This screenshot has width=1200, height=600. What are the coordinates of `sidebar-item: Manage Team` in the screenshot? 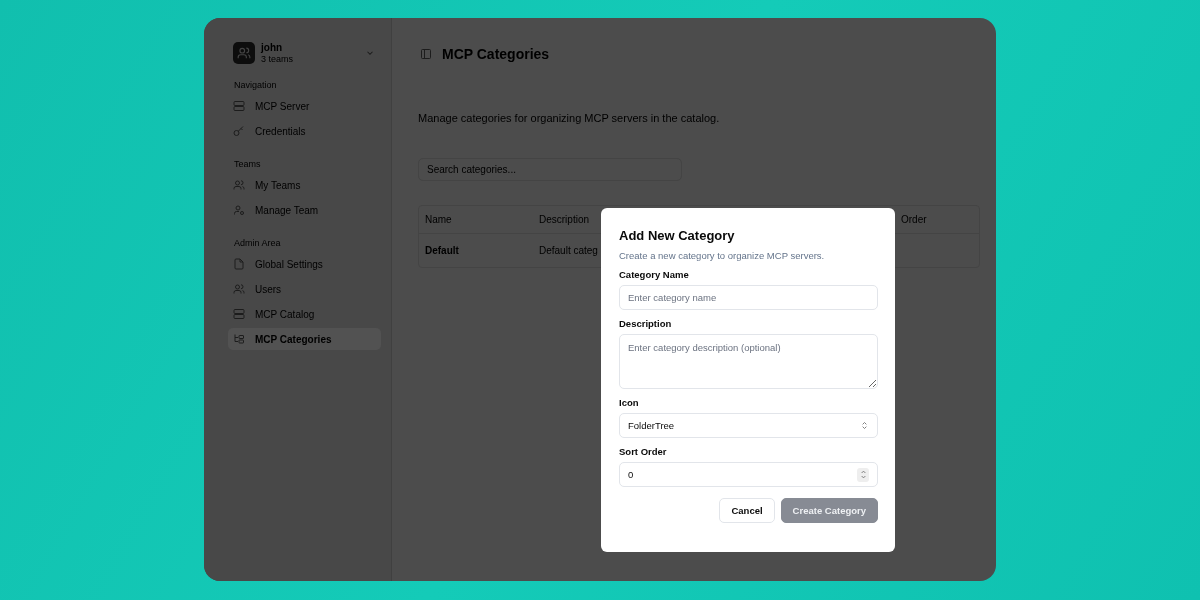 It's located at (304, 210).